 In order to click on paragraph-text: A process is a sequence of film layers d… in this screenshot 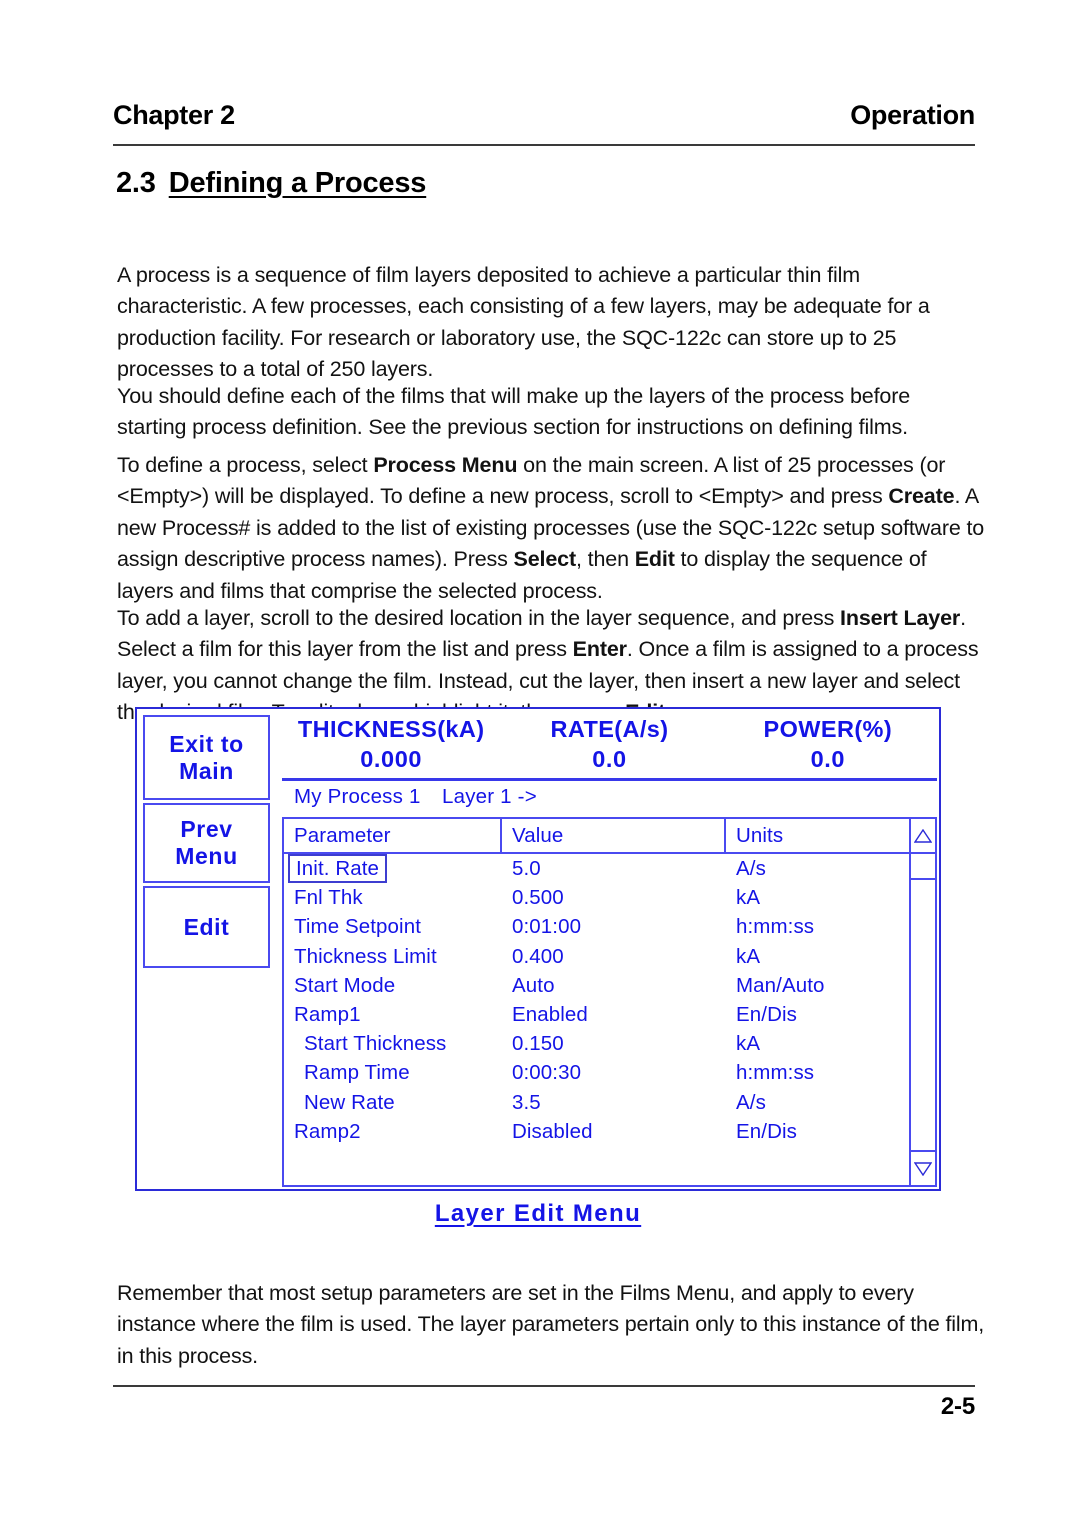, I will do `click(523, 322)`.